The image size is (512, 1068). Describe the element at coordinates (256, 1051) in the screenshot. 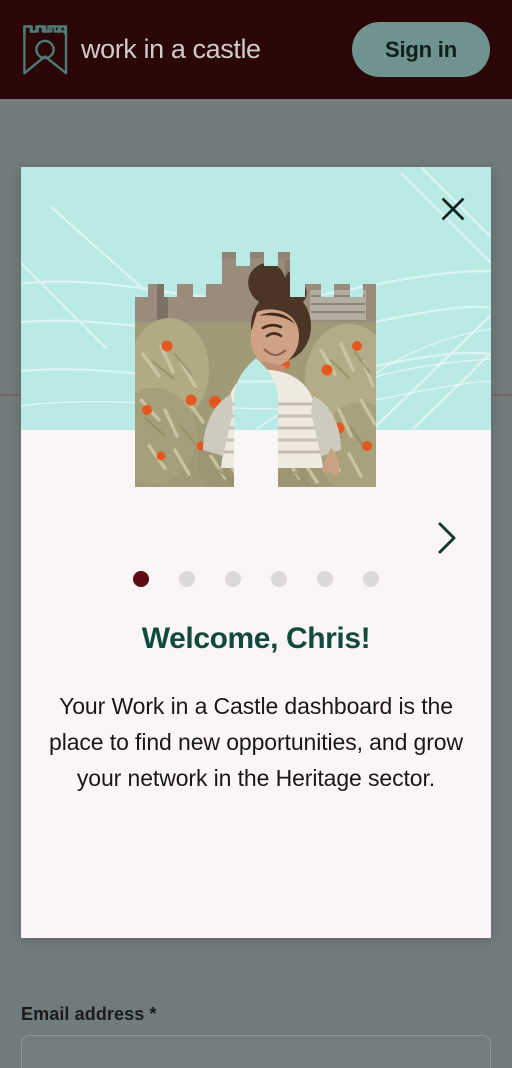

I see `email-address-input` at that location.